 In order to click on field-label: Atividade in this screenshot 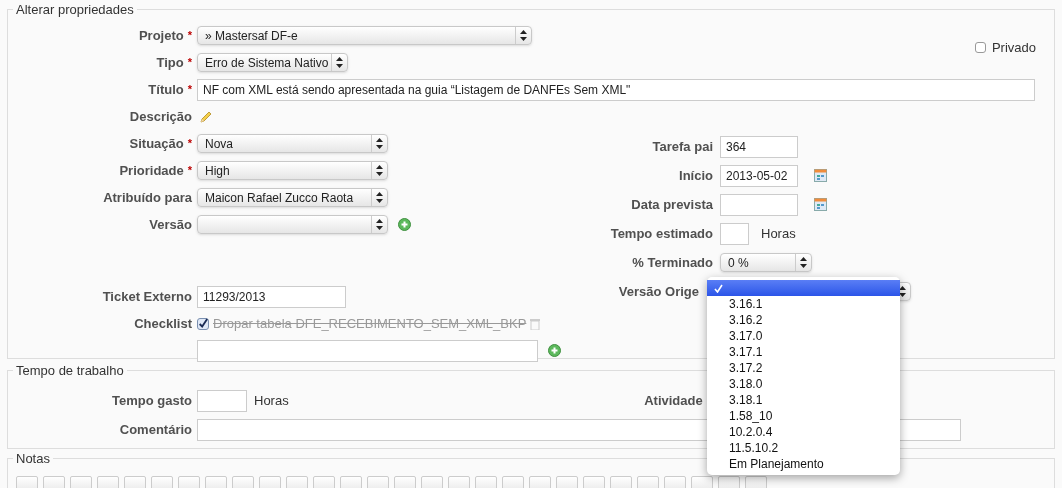, I will do `click(673, 400)`.